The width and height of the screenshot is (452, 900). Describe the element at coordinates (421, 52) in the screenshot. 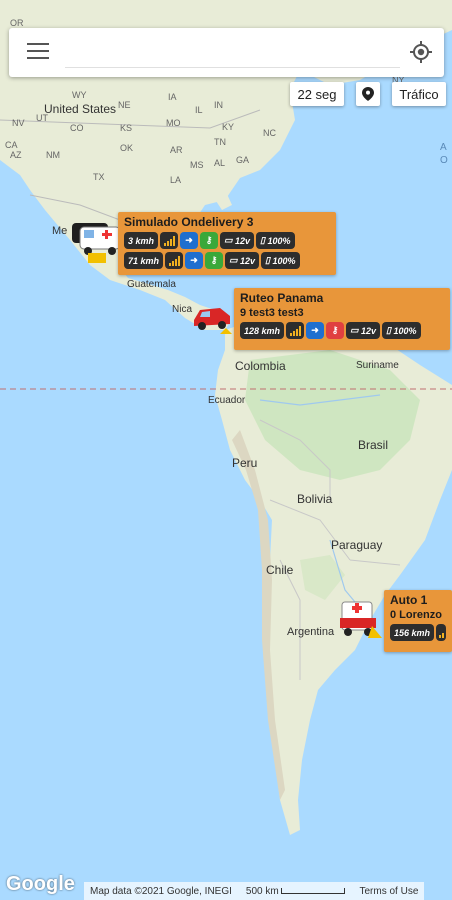

I see `my-location-icon` at that location.